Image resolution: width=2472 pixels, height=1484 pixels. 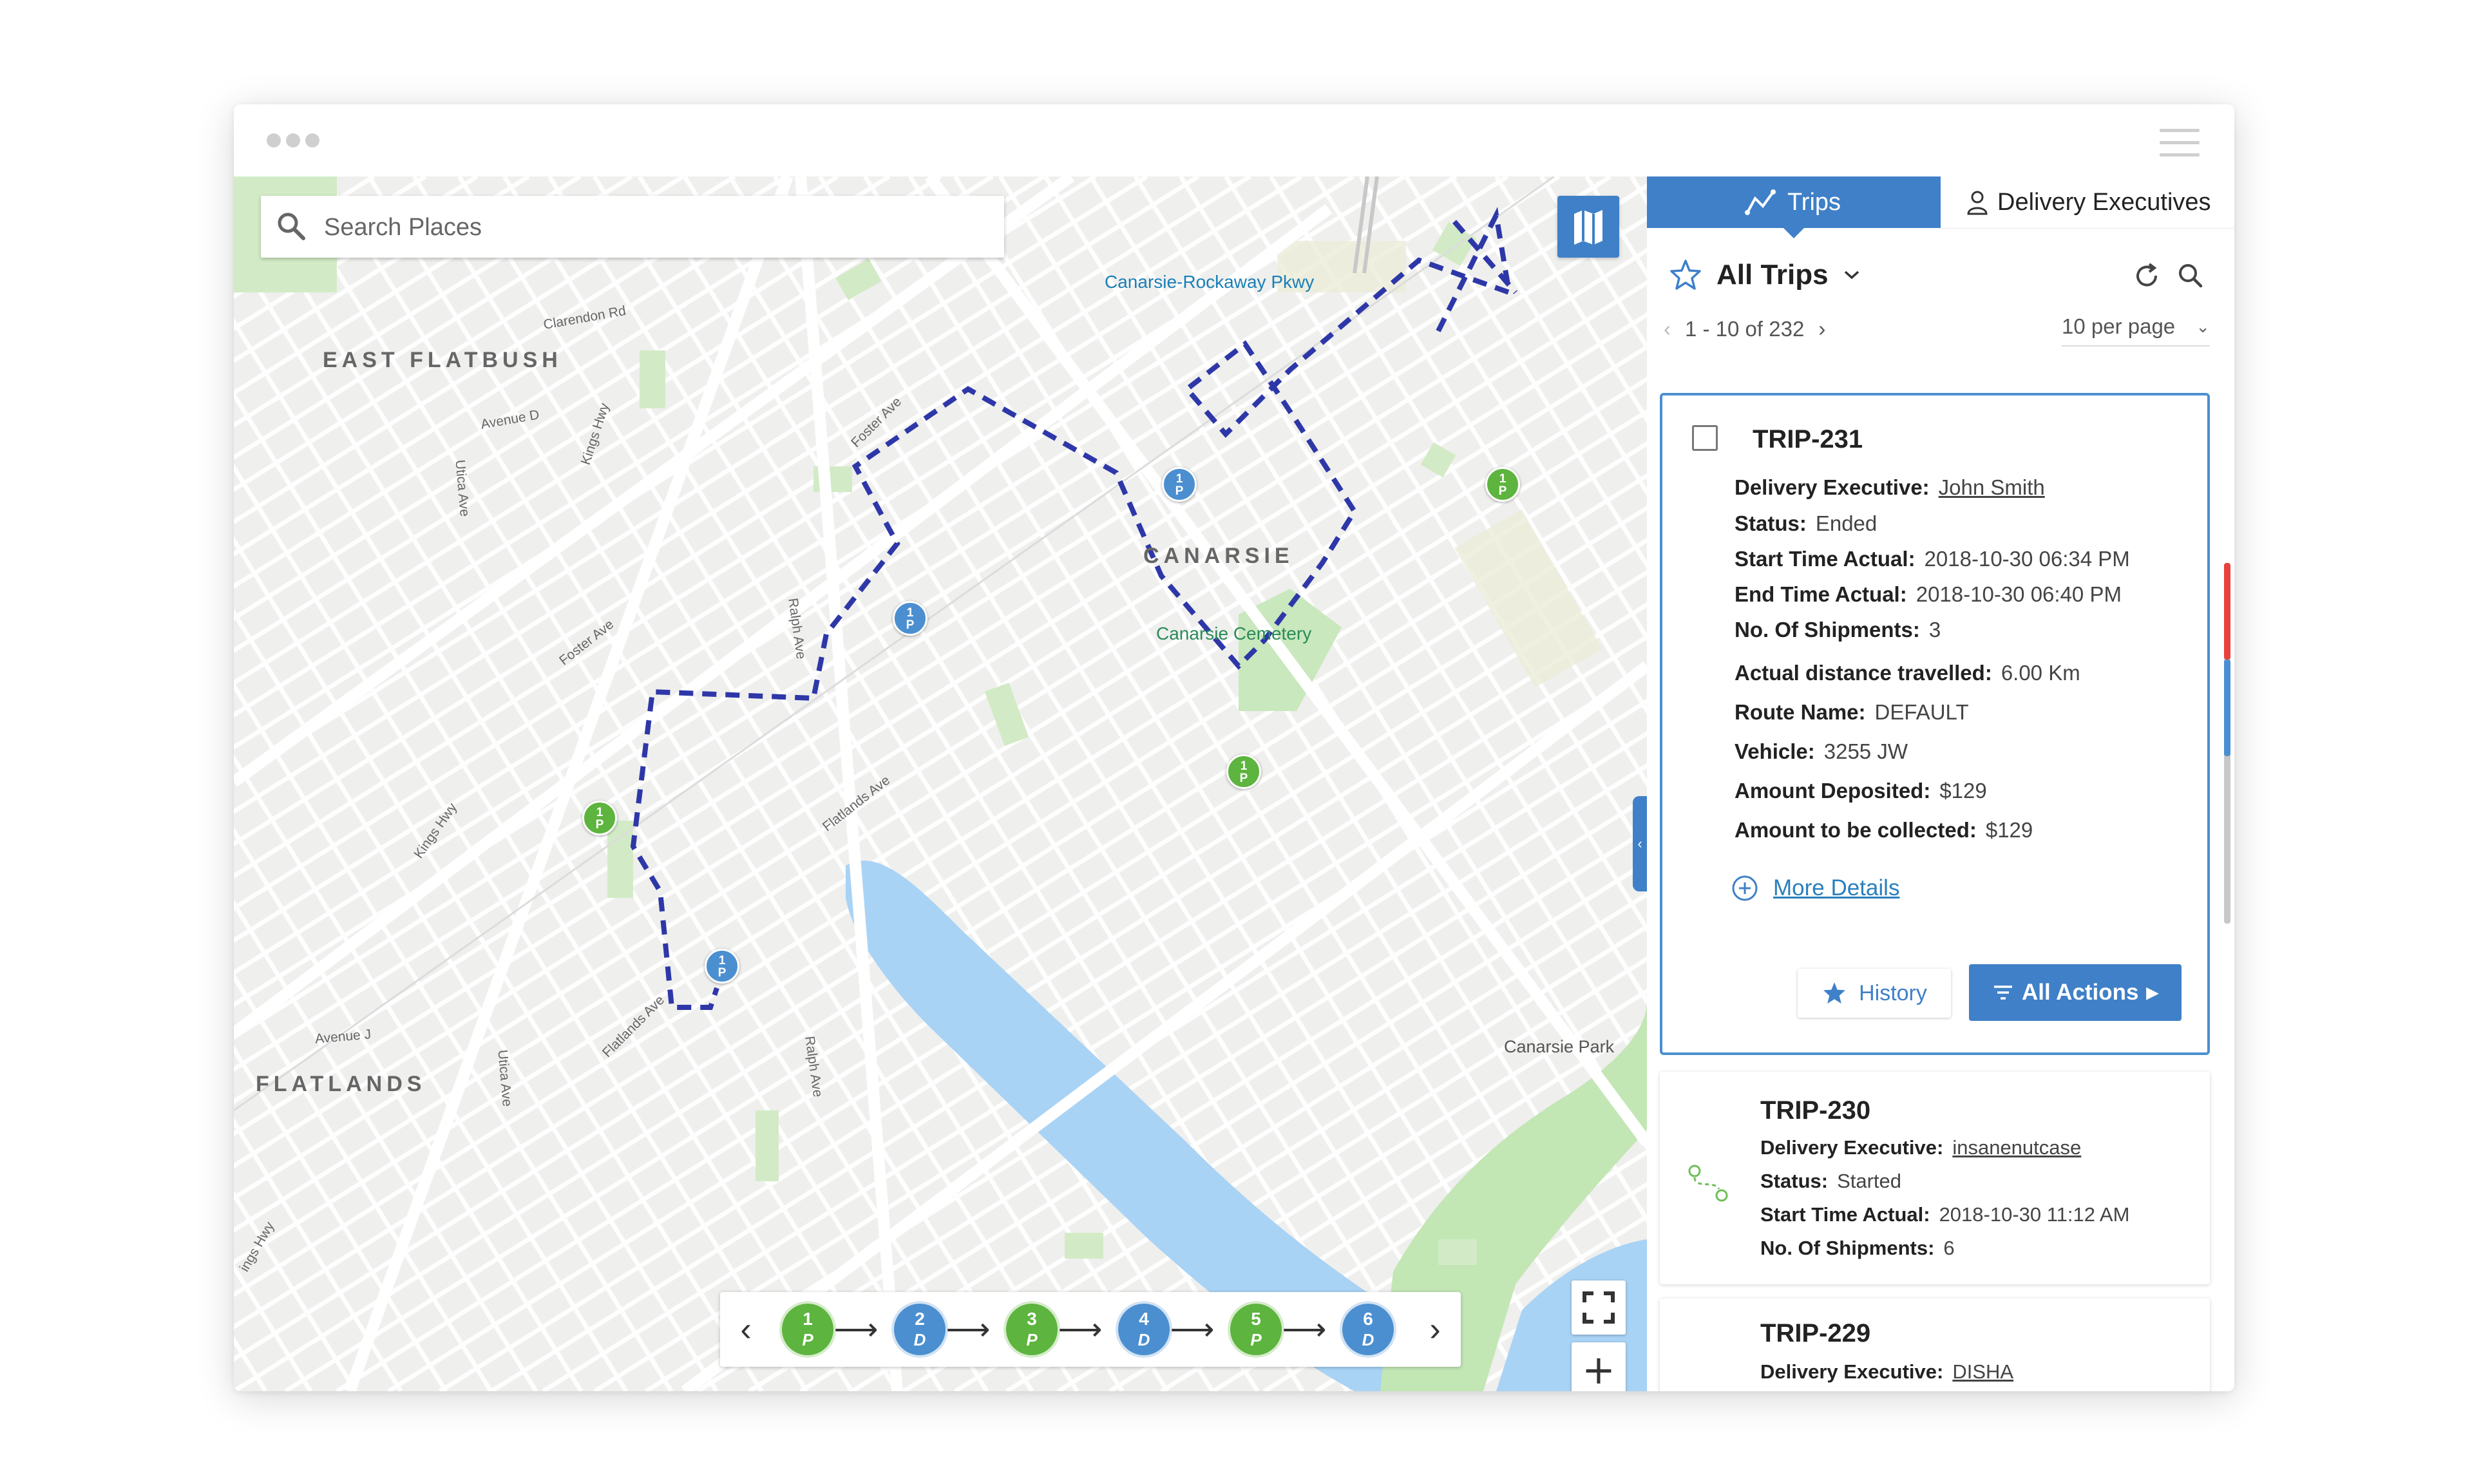 I want to click on route-step-4: 4D, so click(x=1144, y=1329).